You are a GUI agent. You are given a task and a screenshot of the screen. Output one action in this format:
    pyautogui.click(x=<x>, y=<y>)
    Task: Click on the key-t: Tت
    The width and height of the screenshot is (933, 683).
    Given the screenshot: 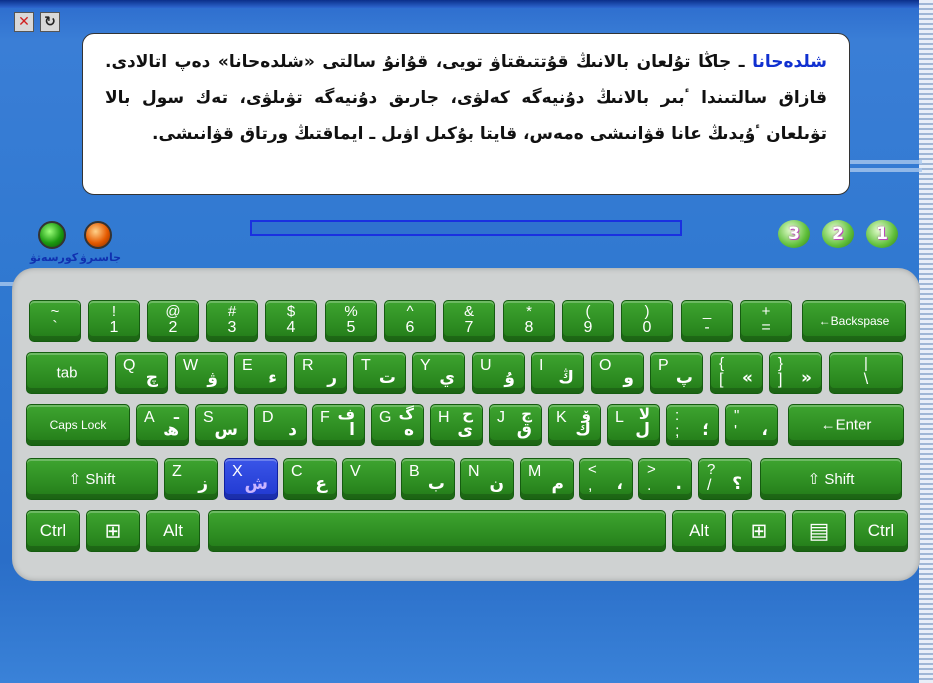 What is the action you would take?
    pyautogui.click(x=379, y=373)
    